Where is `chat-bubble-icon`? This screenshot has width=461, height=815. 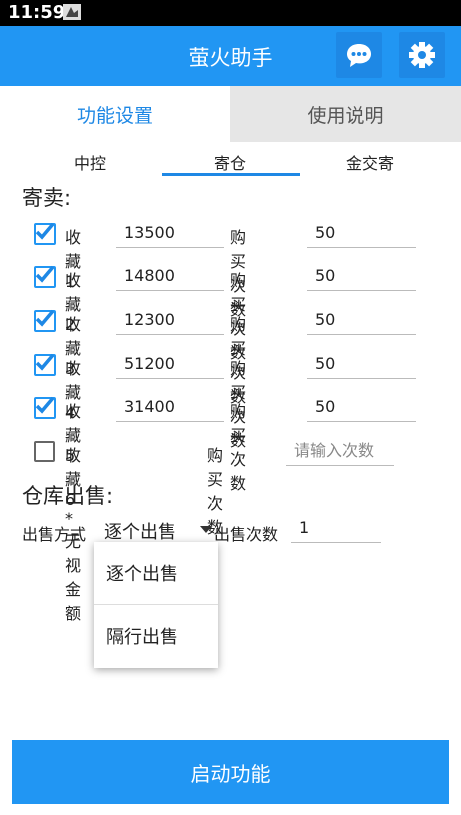
chat-bubble-icon is located at coordinates (359, 55).